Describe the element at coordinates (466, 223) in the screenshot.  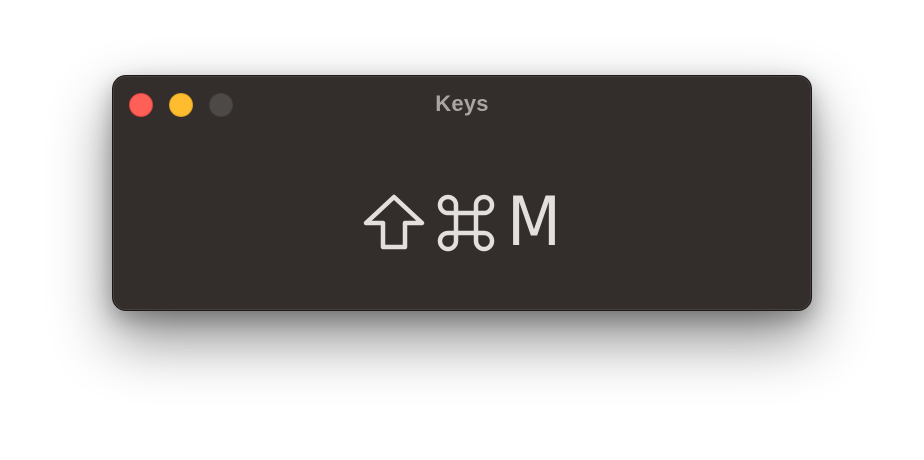
I see `command-icon` at that location.